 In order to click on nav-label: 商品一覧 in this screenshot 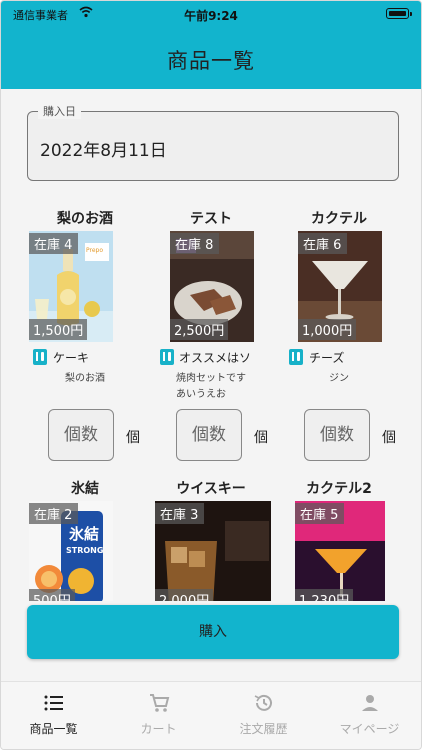, I will do `click(53, 729)`.